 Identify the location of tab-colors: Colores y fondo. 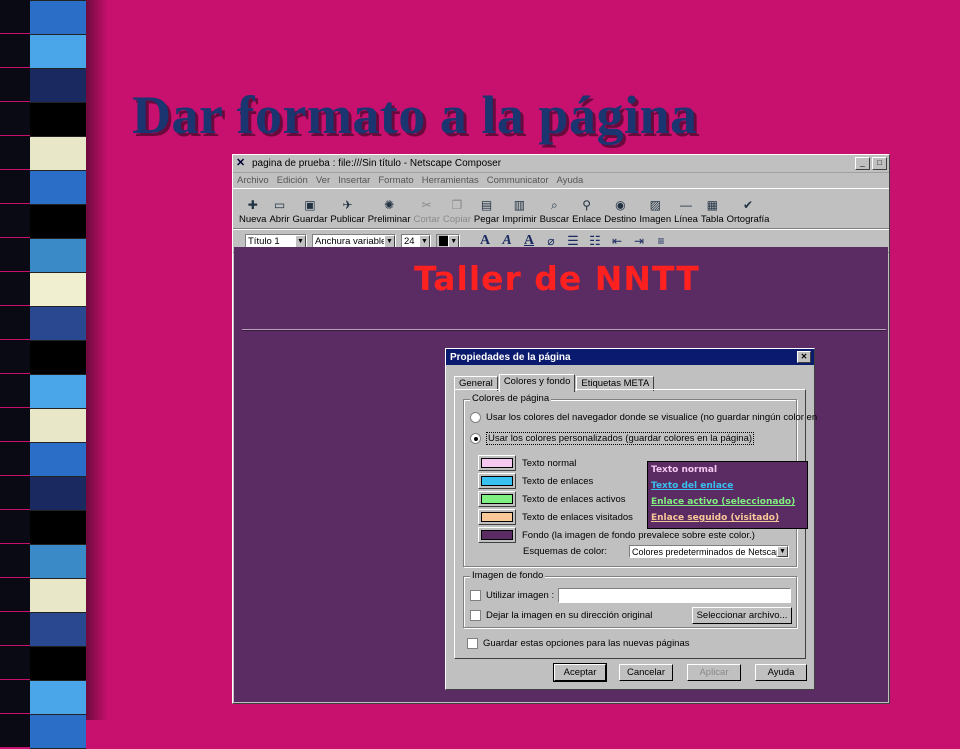
(537, 383).